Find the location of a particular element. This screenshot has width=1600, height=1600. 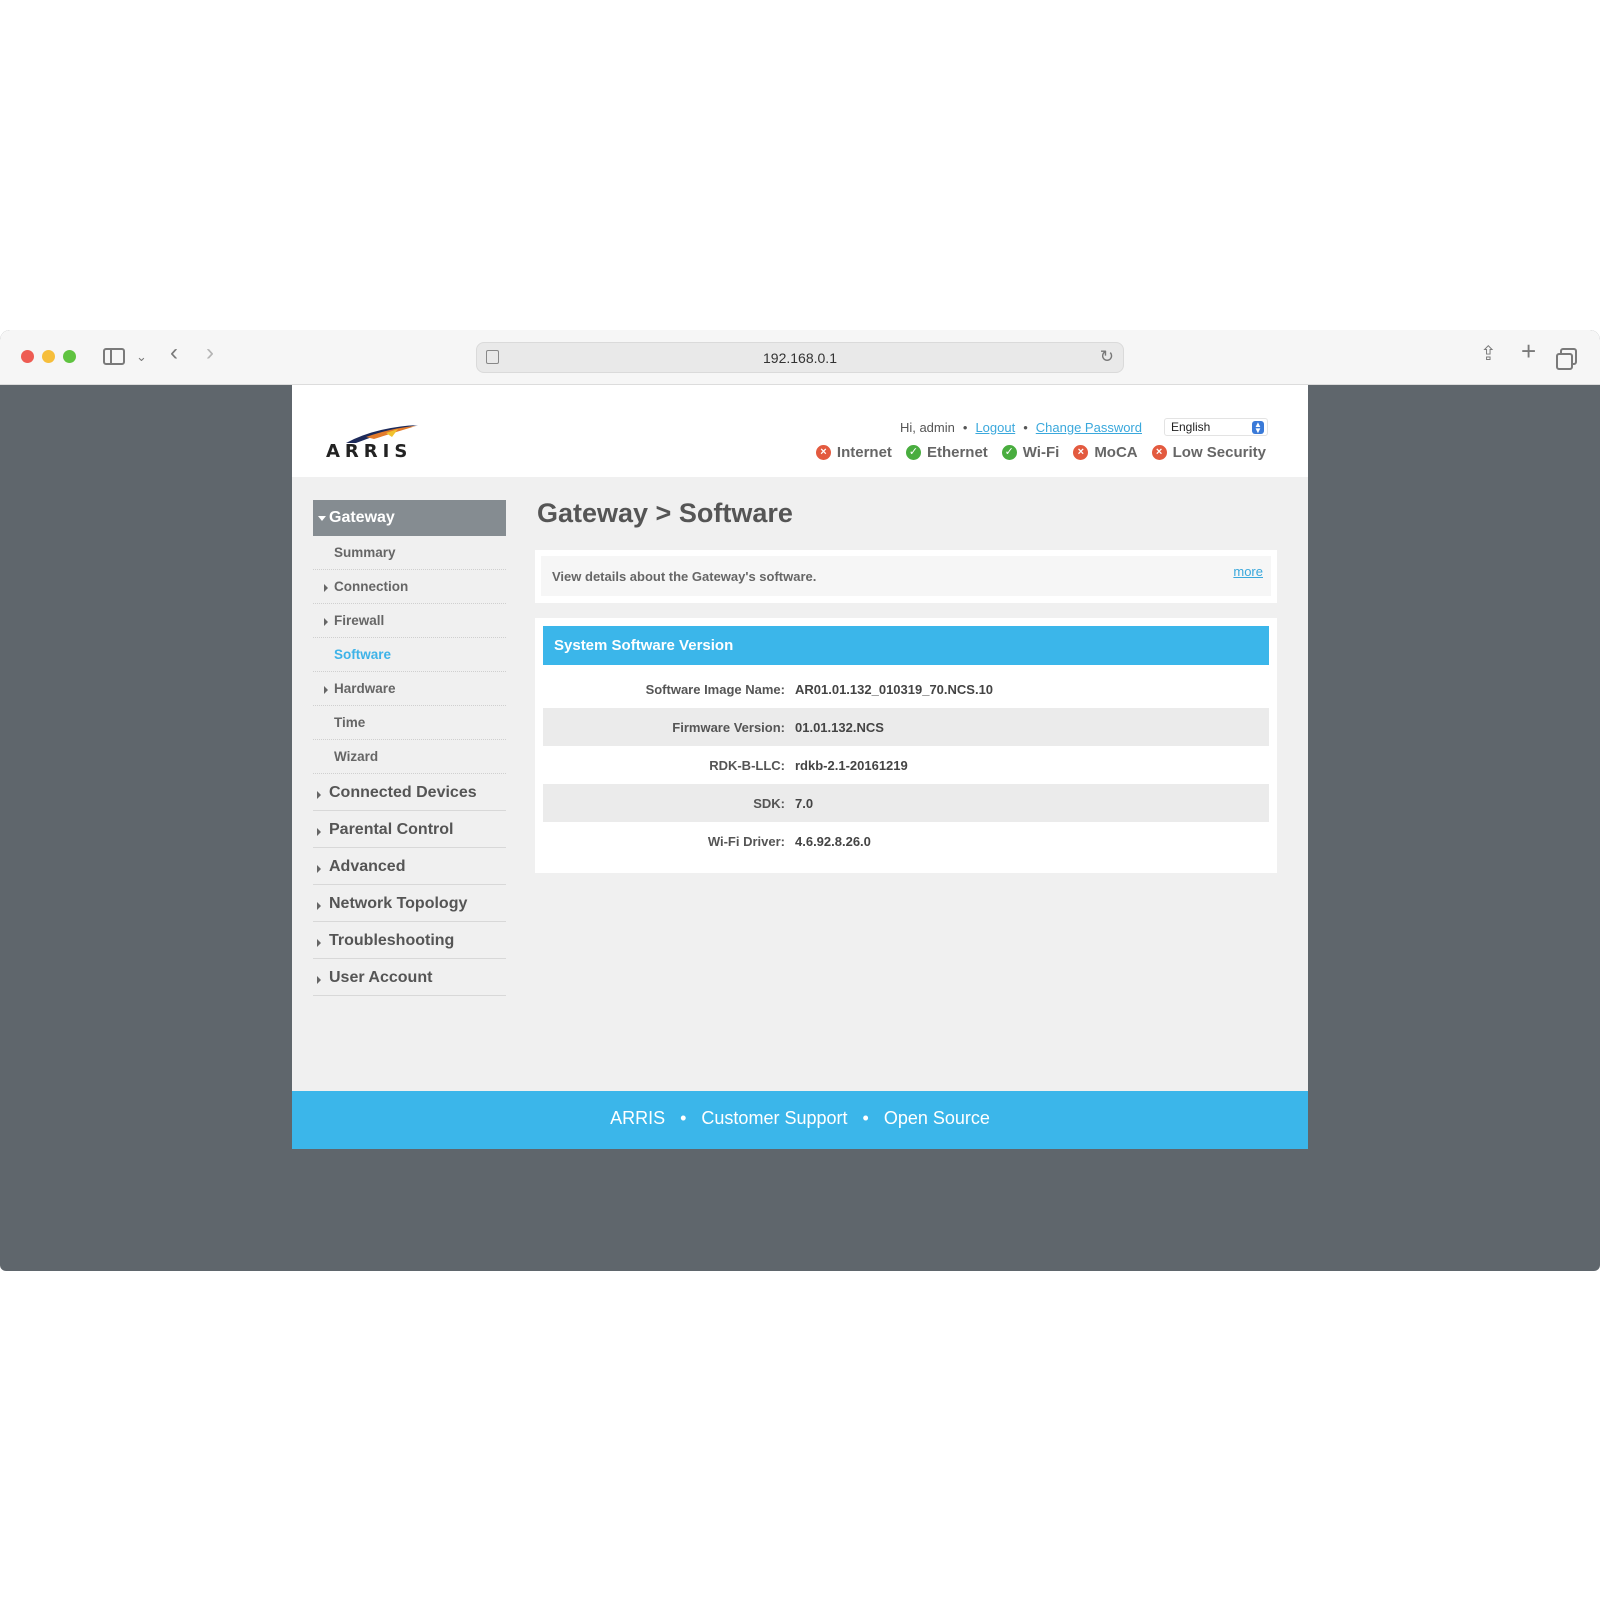

footer-link-arris: ARRIS is located at coordinates (637, 1118).